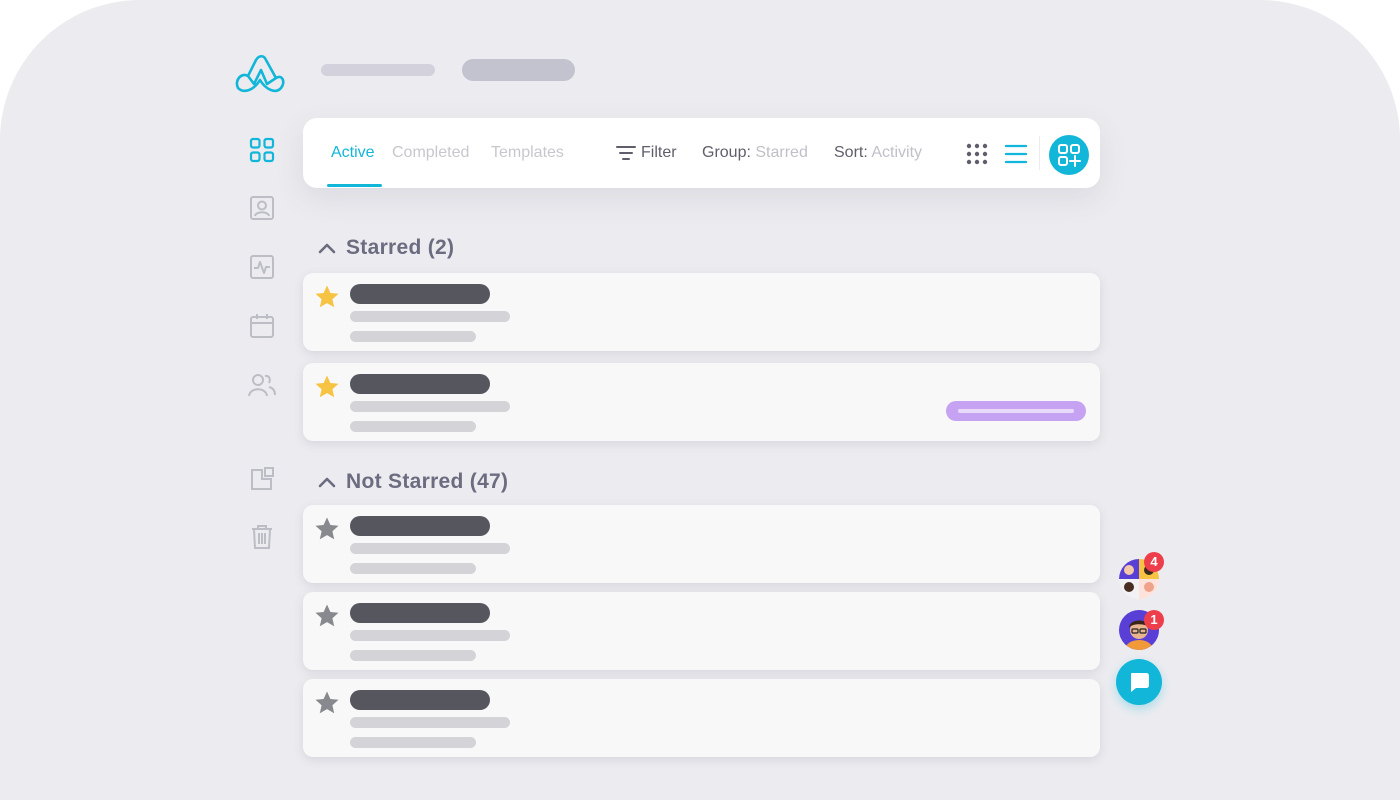  Describe the element at coordinates (1141, 630) in the screenshot. I see `direct-chat-avatar: 1` at that location.